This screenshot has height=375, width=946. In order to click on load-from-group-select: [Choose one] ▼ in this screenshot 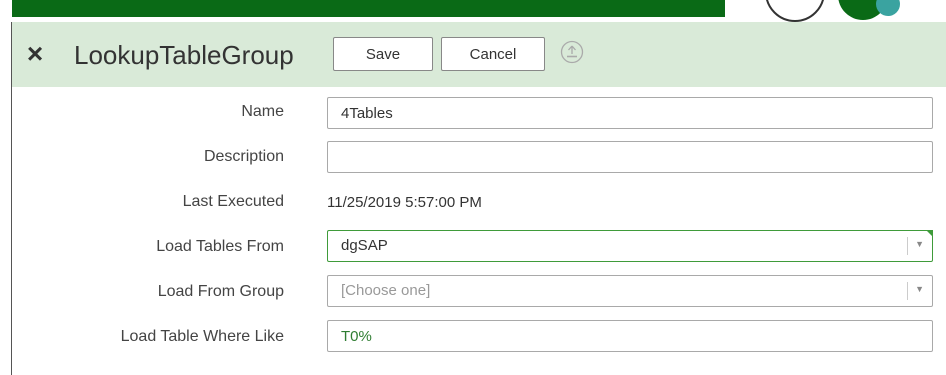, I will do `click(630, 291)`.